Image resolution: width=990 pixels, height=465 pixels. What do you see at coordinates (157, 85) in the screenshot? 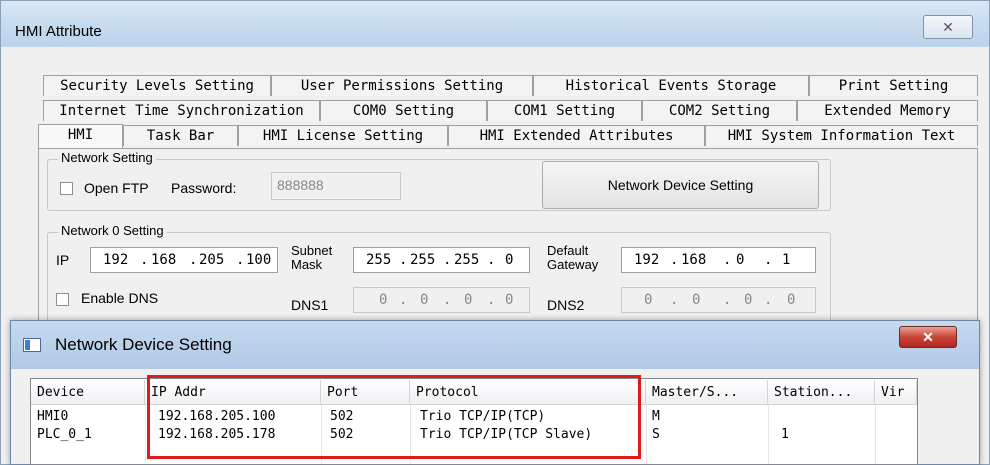
I see `tab-security-levels: Security Levels Setting` at bounding box center [157, 85].